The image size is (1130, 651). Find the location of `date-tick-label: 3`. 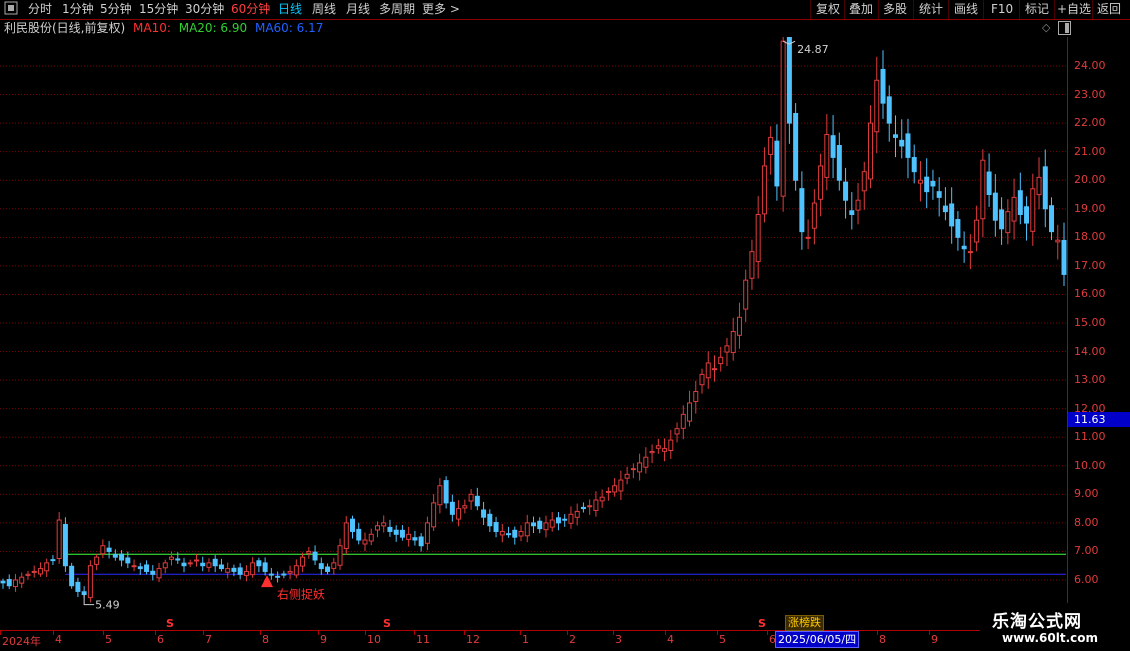

date-tick-label: 3 is located at coordinates (618, 639).